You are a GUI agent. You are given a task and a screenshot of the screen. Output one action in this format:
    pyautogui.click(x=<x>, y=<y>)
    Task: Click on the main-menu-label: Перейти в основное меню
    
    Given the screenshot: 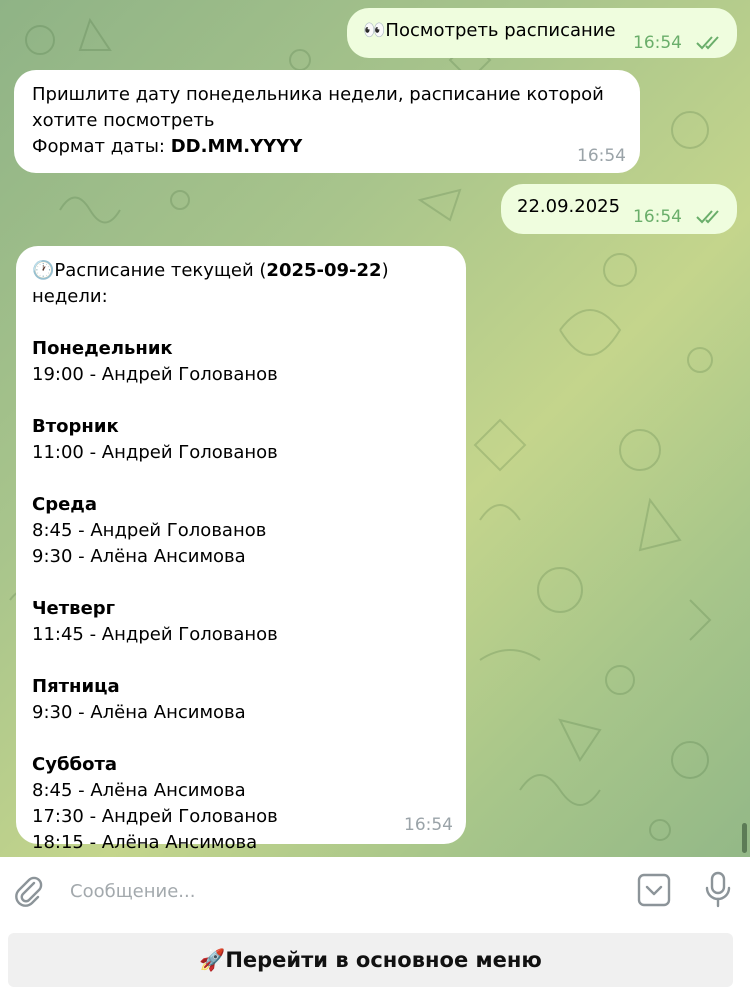 What is the action you would take?
    pyautogui.click(x=383, y=960)
    